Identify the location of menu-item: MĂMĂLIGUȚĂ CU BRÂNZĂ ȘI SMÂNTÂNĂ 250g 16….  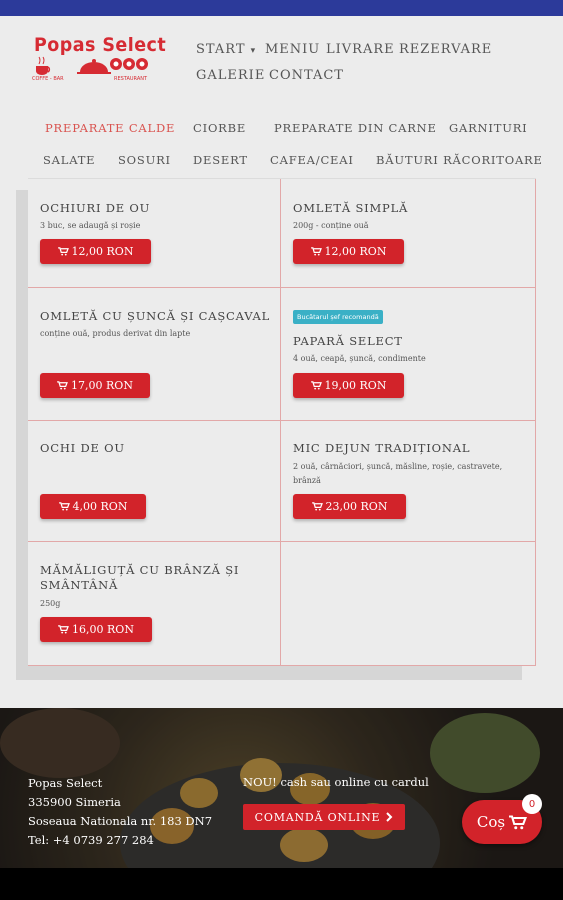
(154, 604).